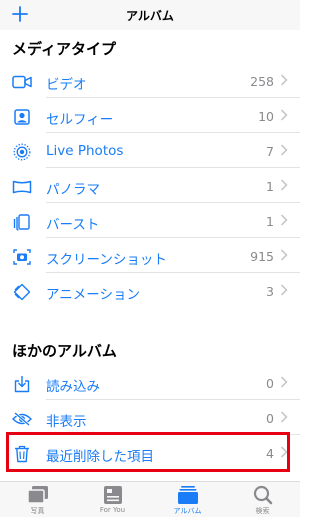 This screenshot has width=320, height=517. Describe the element at coordinates (148, 452) in the screenshot. I see `highlight-box` at that location.